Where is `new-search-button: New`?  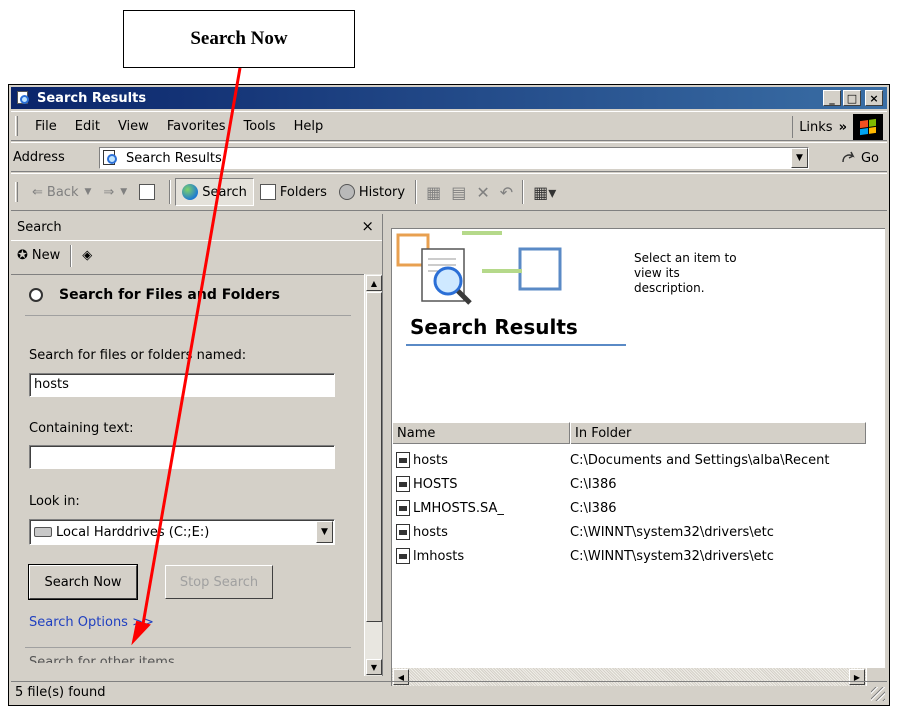 new-search-button: New is located at coordinates (46, 255).